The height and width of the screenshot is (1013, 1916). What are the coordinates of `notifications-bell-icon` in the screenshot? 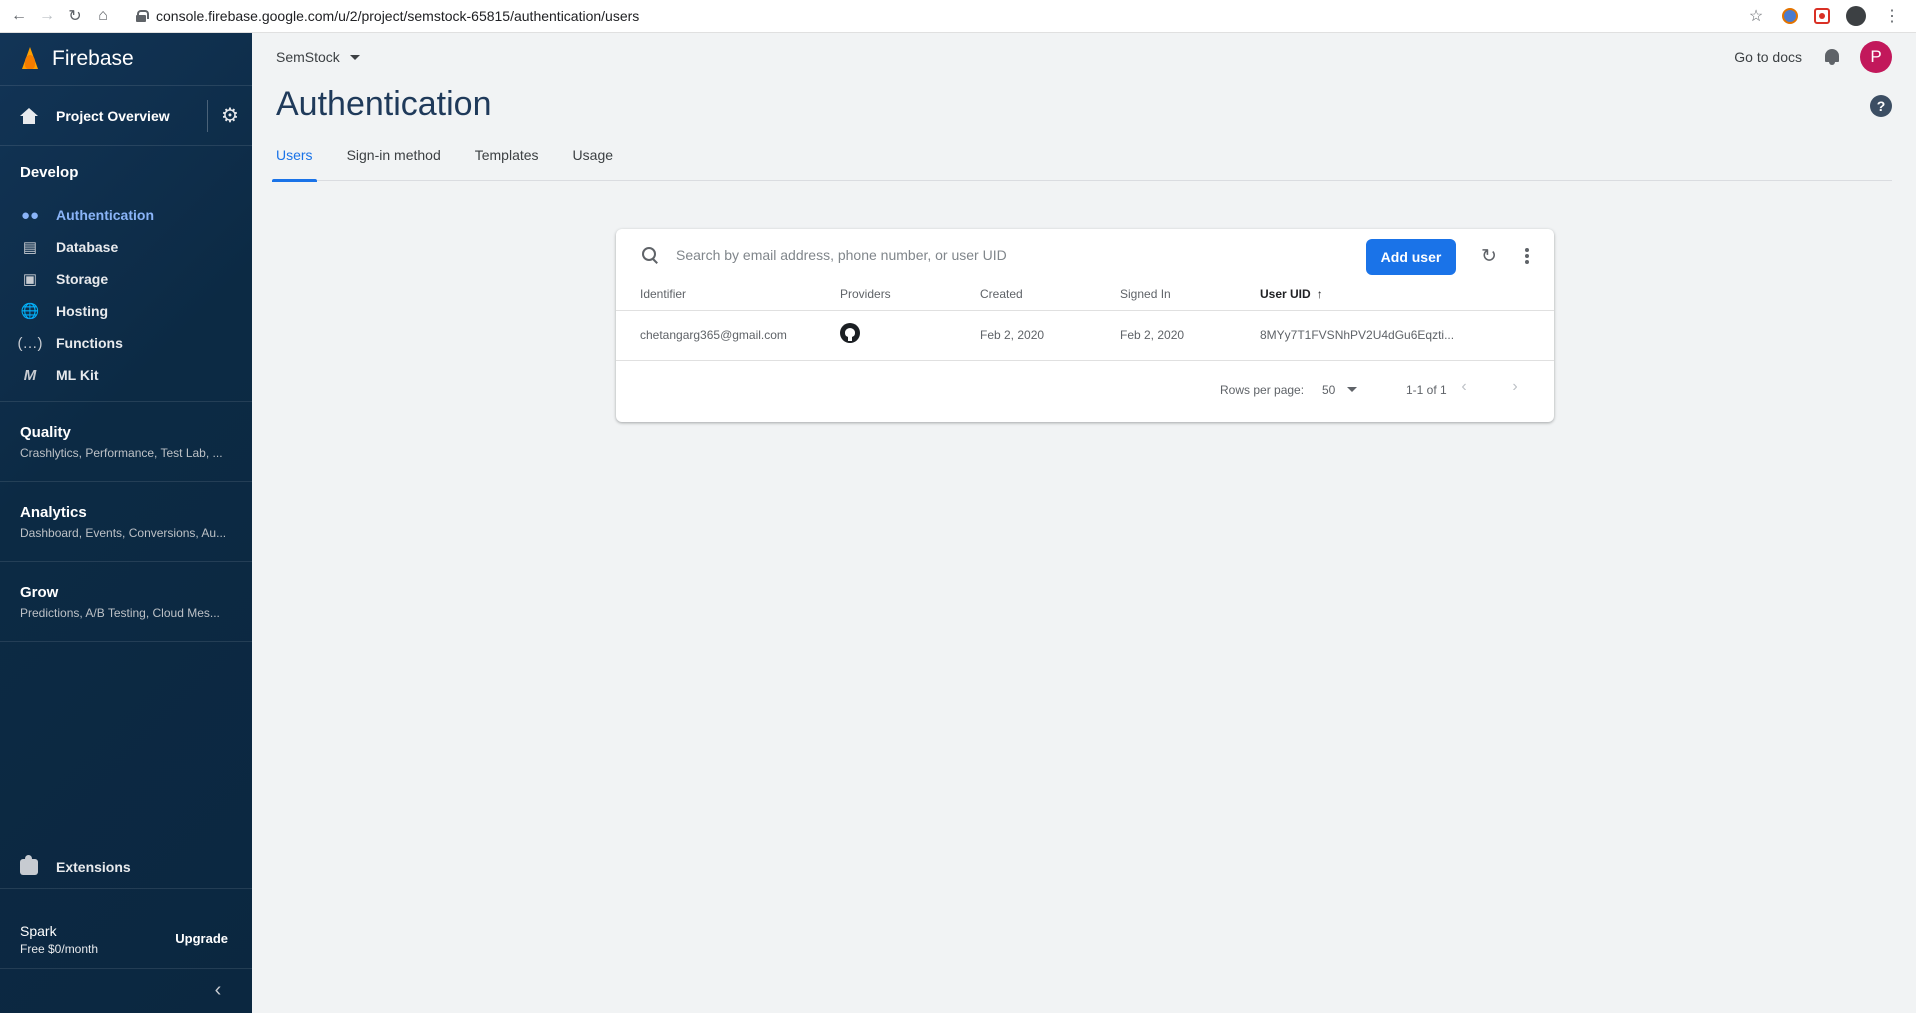 It's located at (1832, 57).